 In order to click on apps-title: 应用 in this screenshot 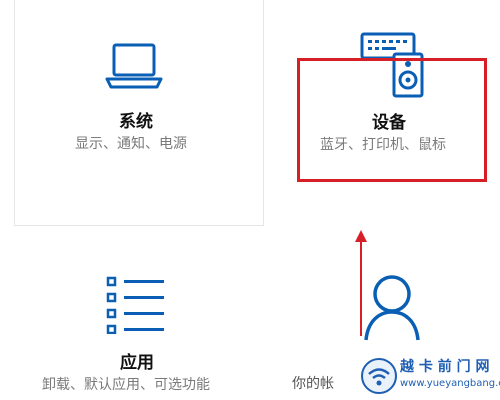, I will do `click(137, 363)`.